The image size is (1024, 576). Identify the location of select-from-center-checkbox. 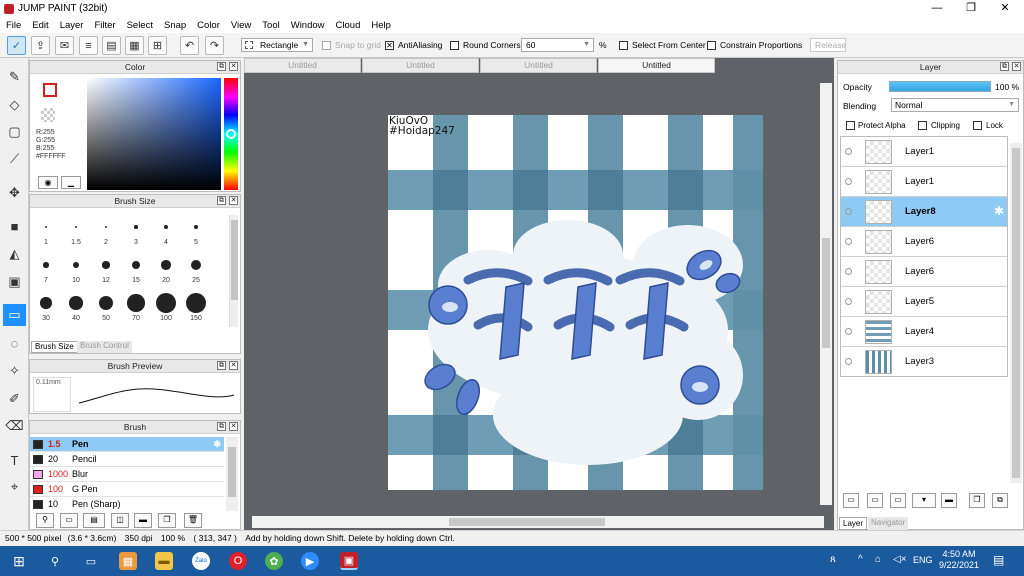
(623, 45).